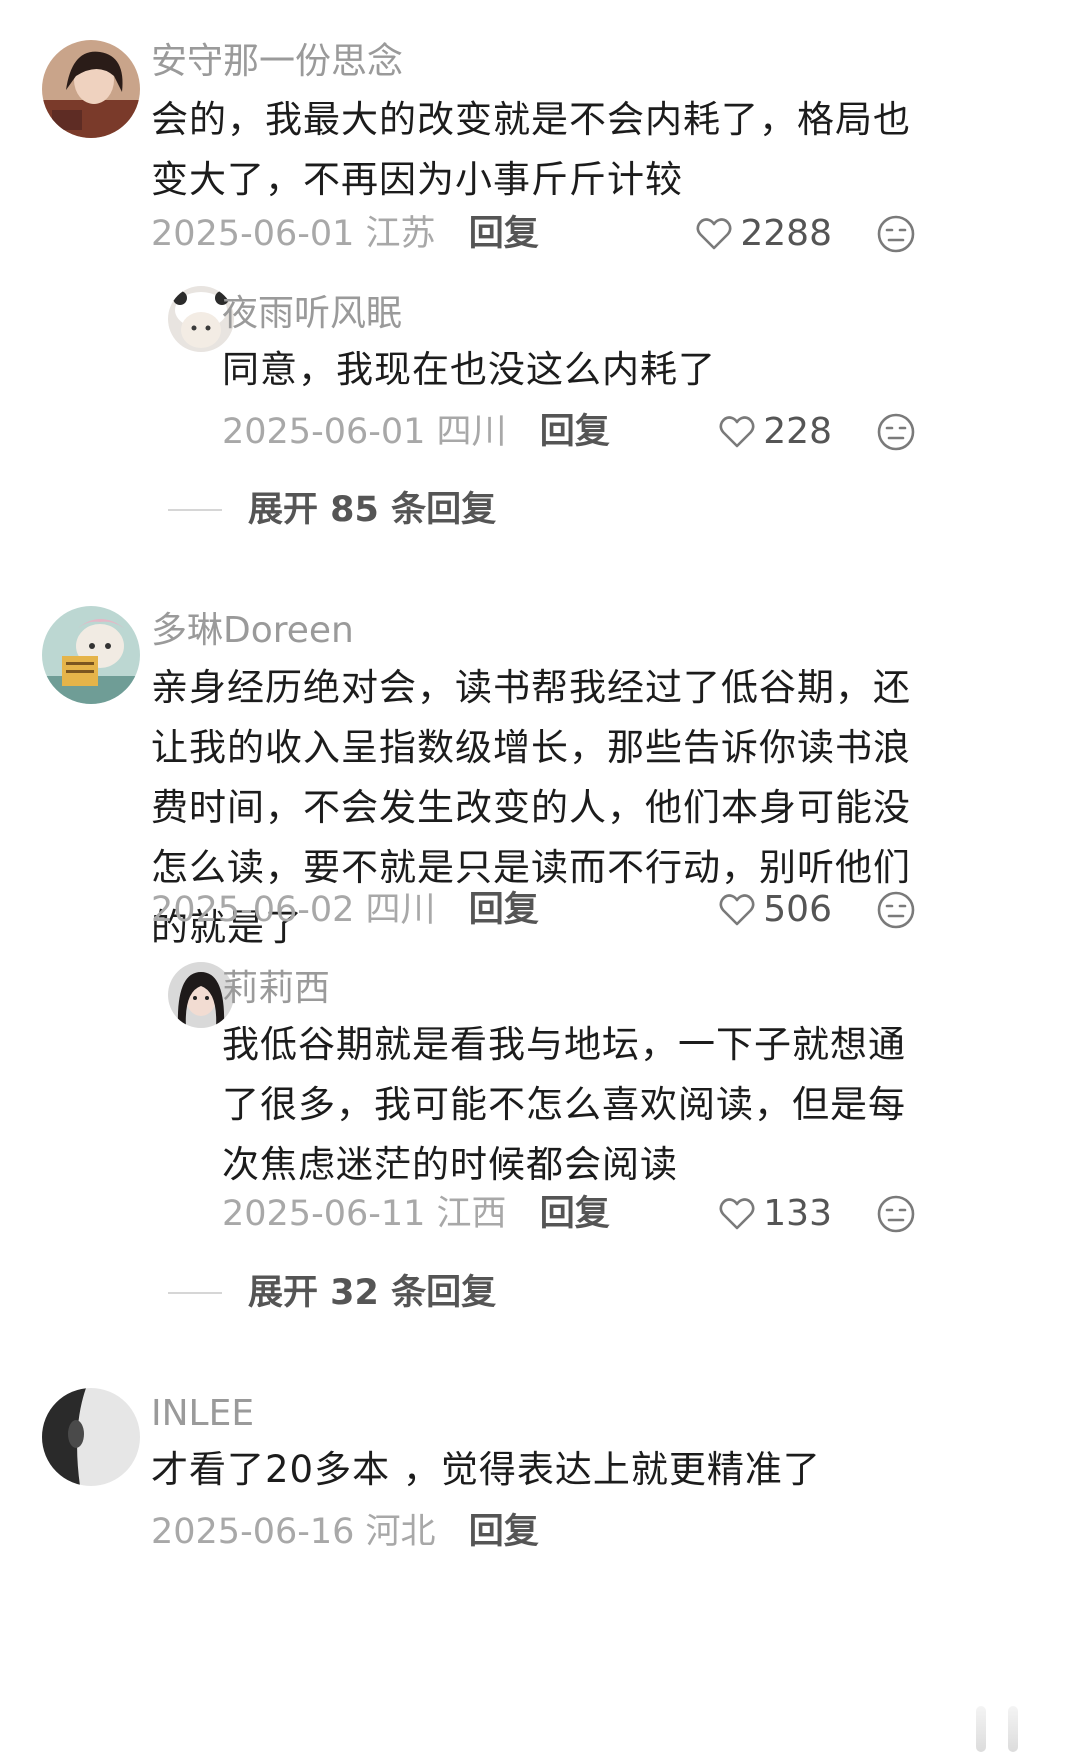 The image size is (1080, 1760). What do you see at coordinates (786, 233) in the screenshot?
I see `like-count: 2288` at bounding box center [786, 233].